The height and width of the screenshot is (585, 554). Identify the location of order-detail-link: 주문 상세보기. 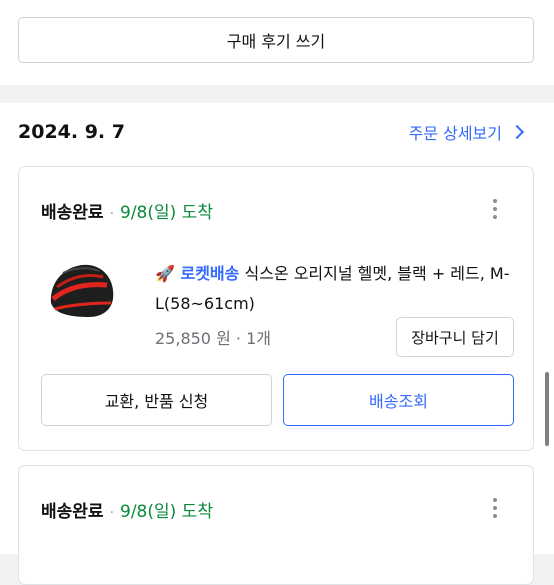
(467, 132).